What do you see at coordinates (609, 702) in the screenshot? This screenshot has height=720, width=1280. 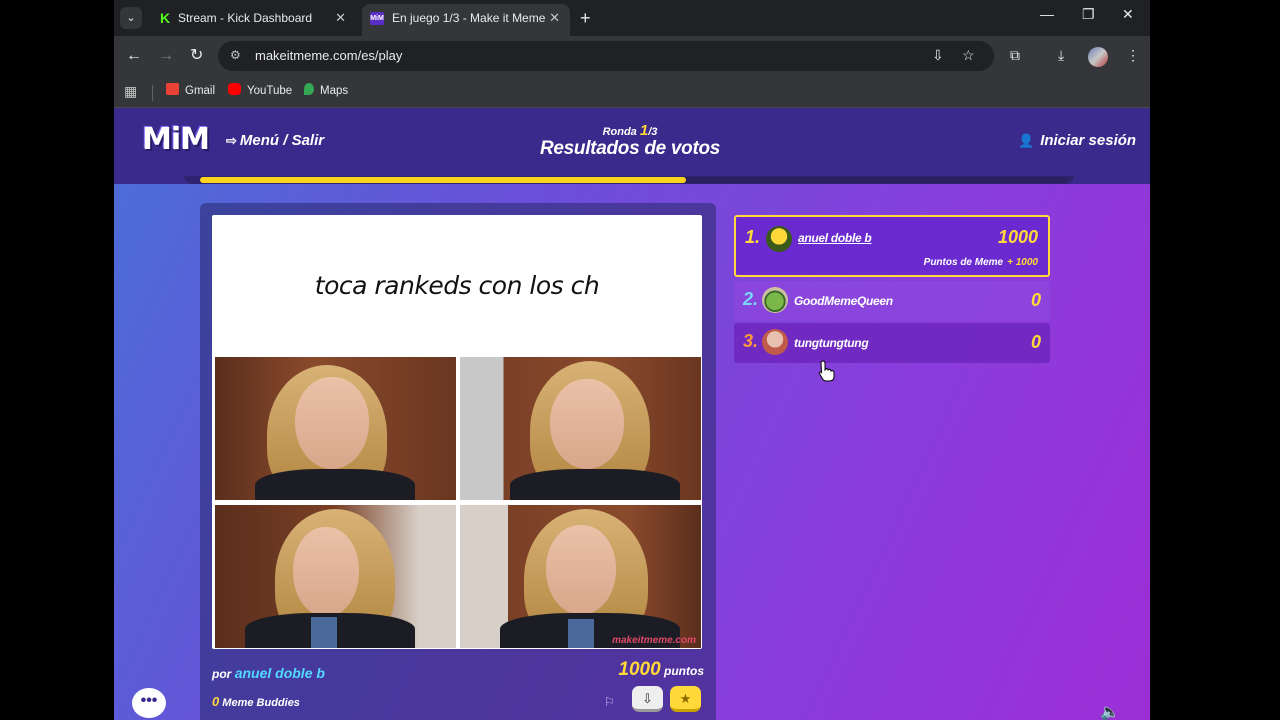 I see `flag-icon: ⚐` at bounding box center [609, 702].